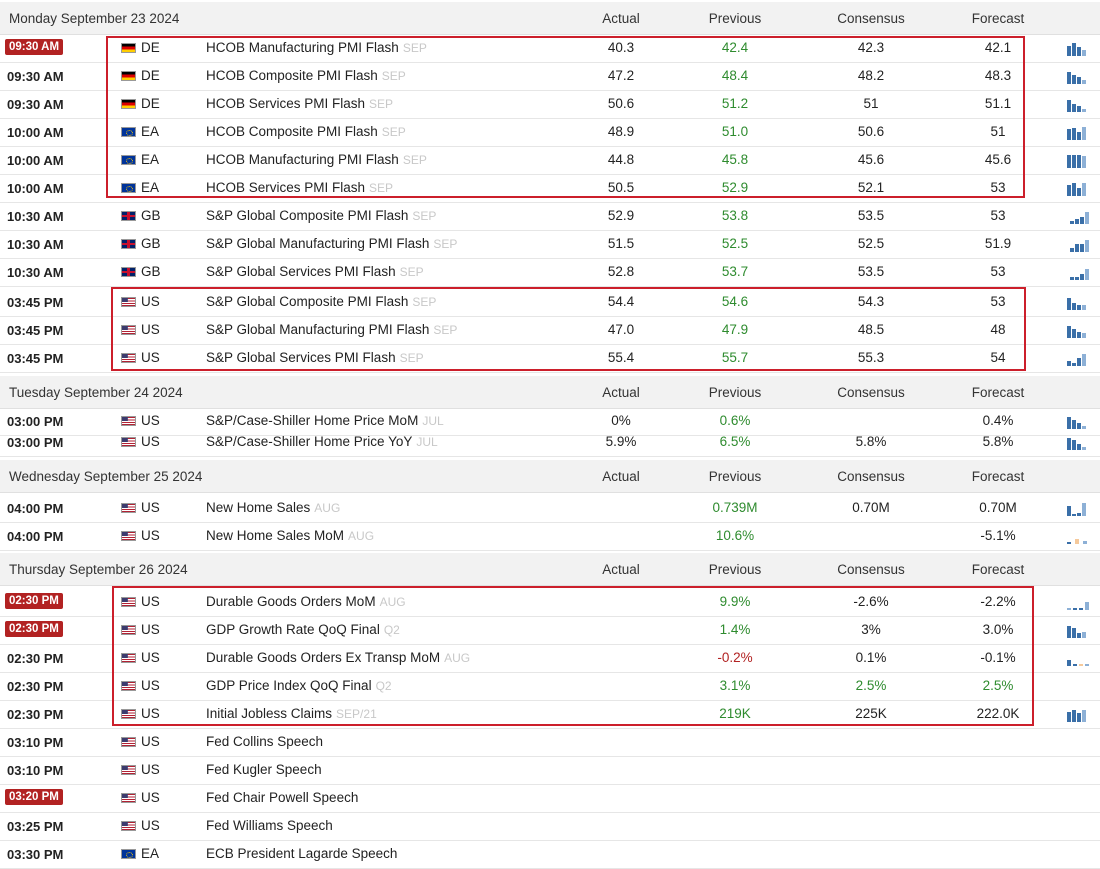 Image resolution: width=1100 pixels, height=869 pixels. I want to click on event-name: Initial Jobless Claims SEP/21, so click(291, 713).